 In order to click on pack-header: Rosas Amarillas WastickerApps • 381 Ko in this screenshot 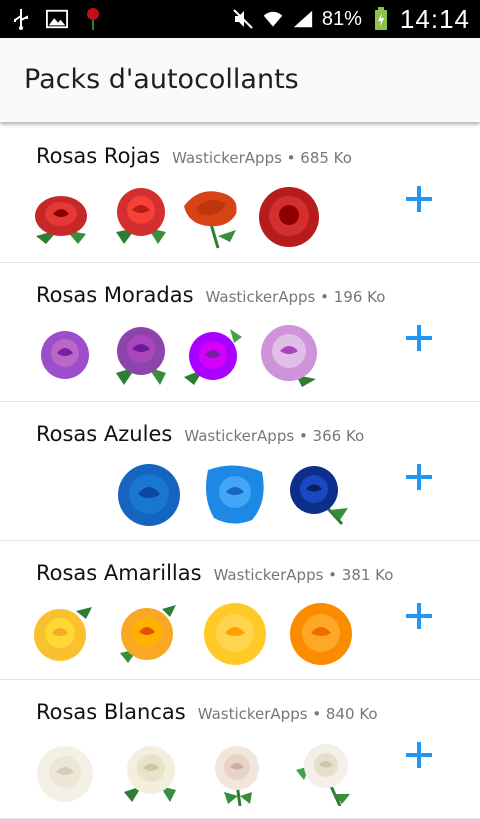, I will do `click(214, 573)`.